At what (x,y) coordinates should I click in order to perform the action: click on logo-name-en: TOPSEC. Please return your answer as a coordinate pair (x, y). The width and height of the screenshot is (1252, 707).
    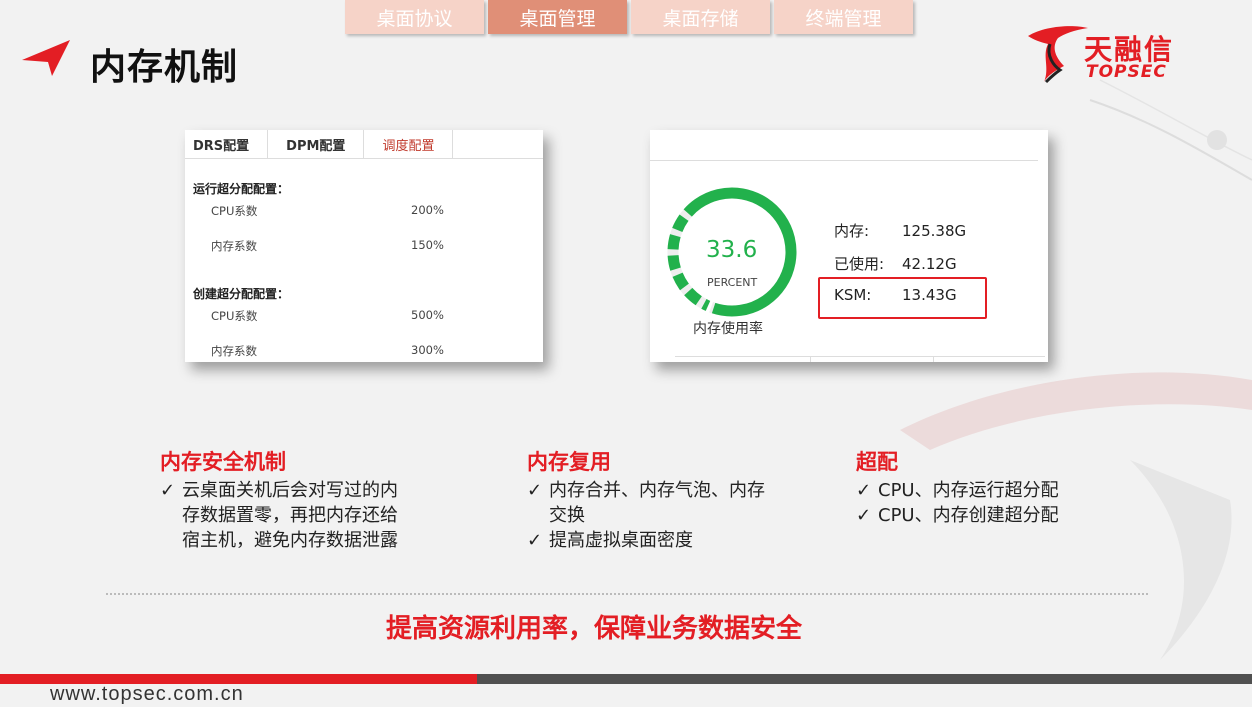
    Looking at the image, I should click on (1126, 72).